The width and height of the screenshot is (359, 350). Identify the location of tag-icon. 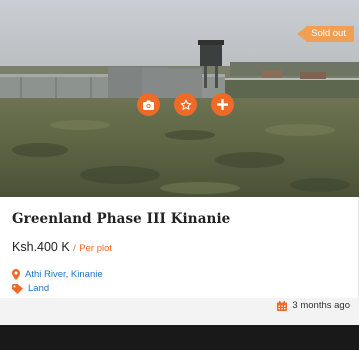
(17, 288).